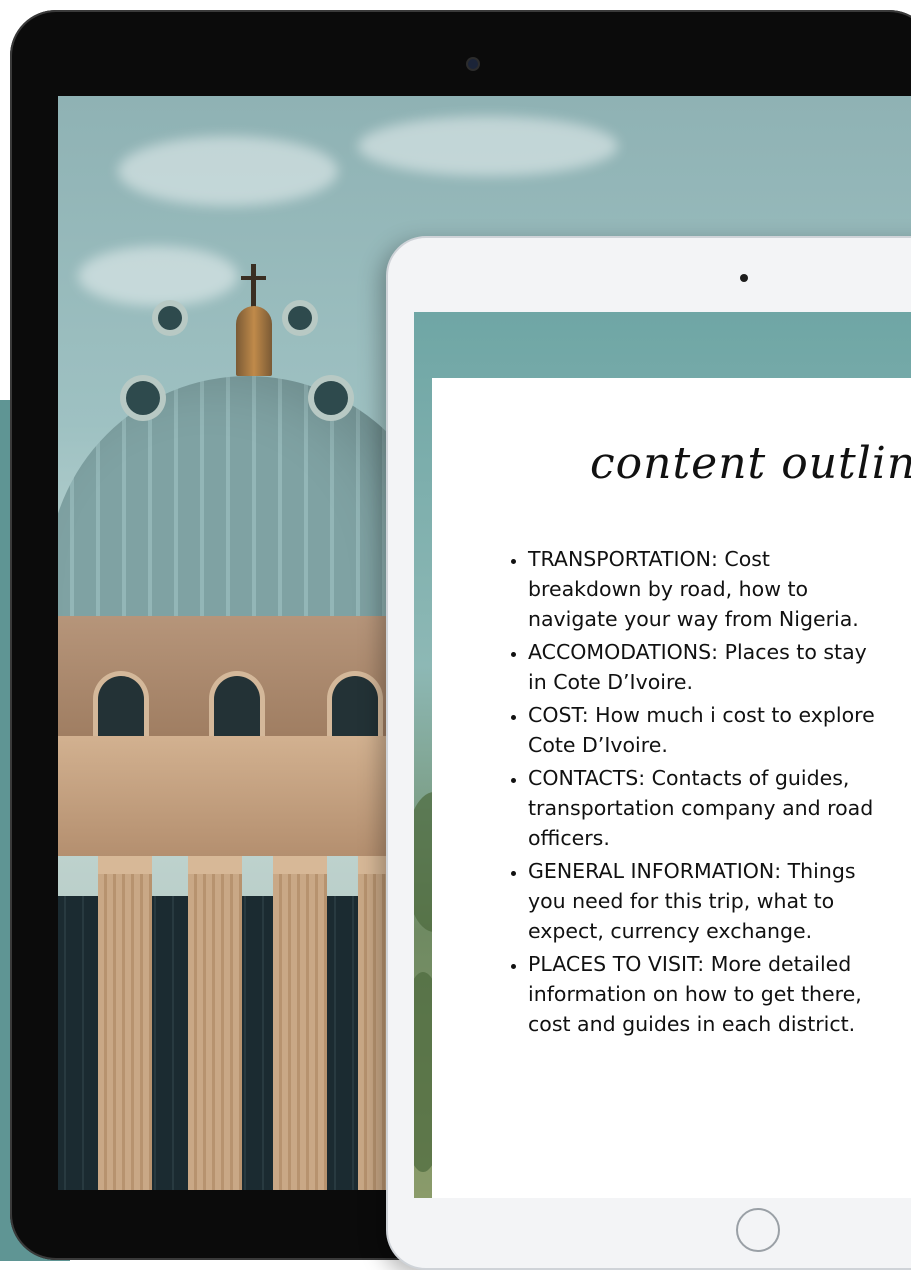 The width and height of the screenshot is (911, 1270). Describe the element at coordinates (750, 463) in the screenshot. I see `content-outline-title: content outline.` at that location.